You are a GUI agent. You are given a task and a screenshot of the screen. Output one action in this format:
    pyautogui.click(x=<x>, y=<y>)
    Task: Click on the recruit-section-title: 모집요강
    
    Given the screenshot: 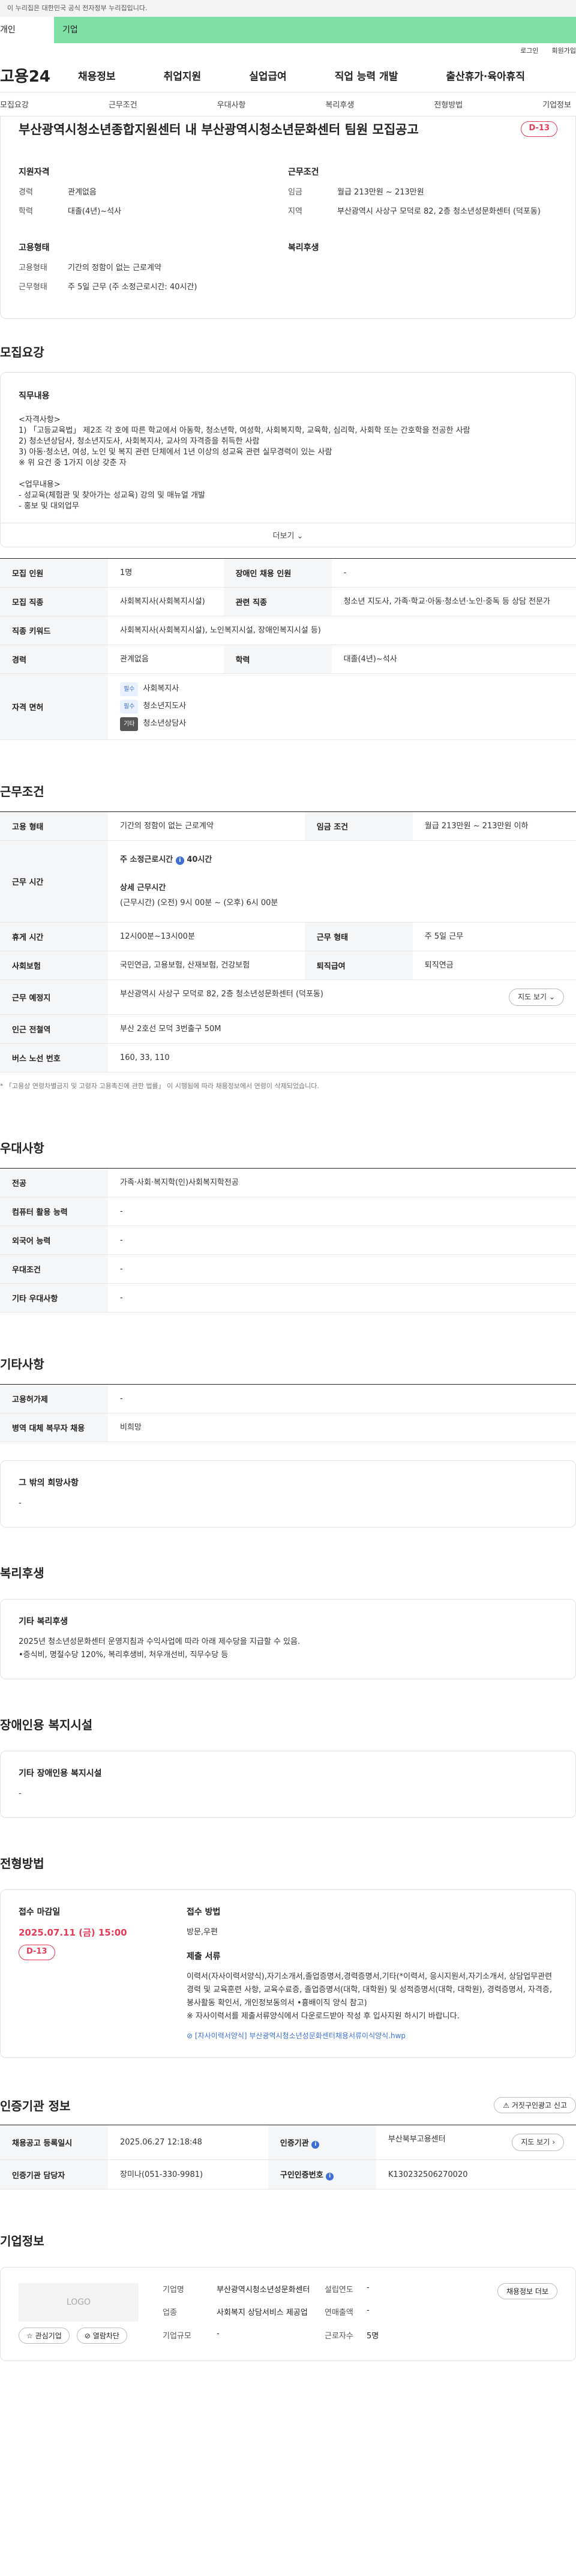 What is the action you would take?
    pyautogui.click(x=22, y=352)
    